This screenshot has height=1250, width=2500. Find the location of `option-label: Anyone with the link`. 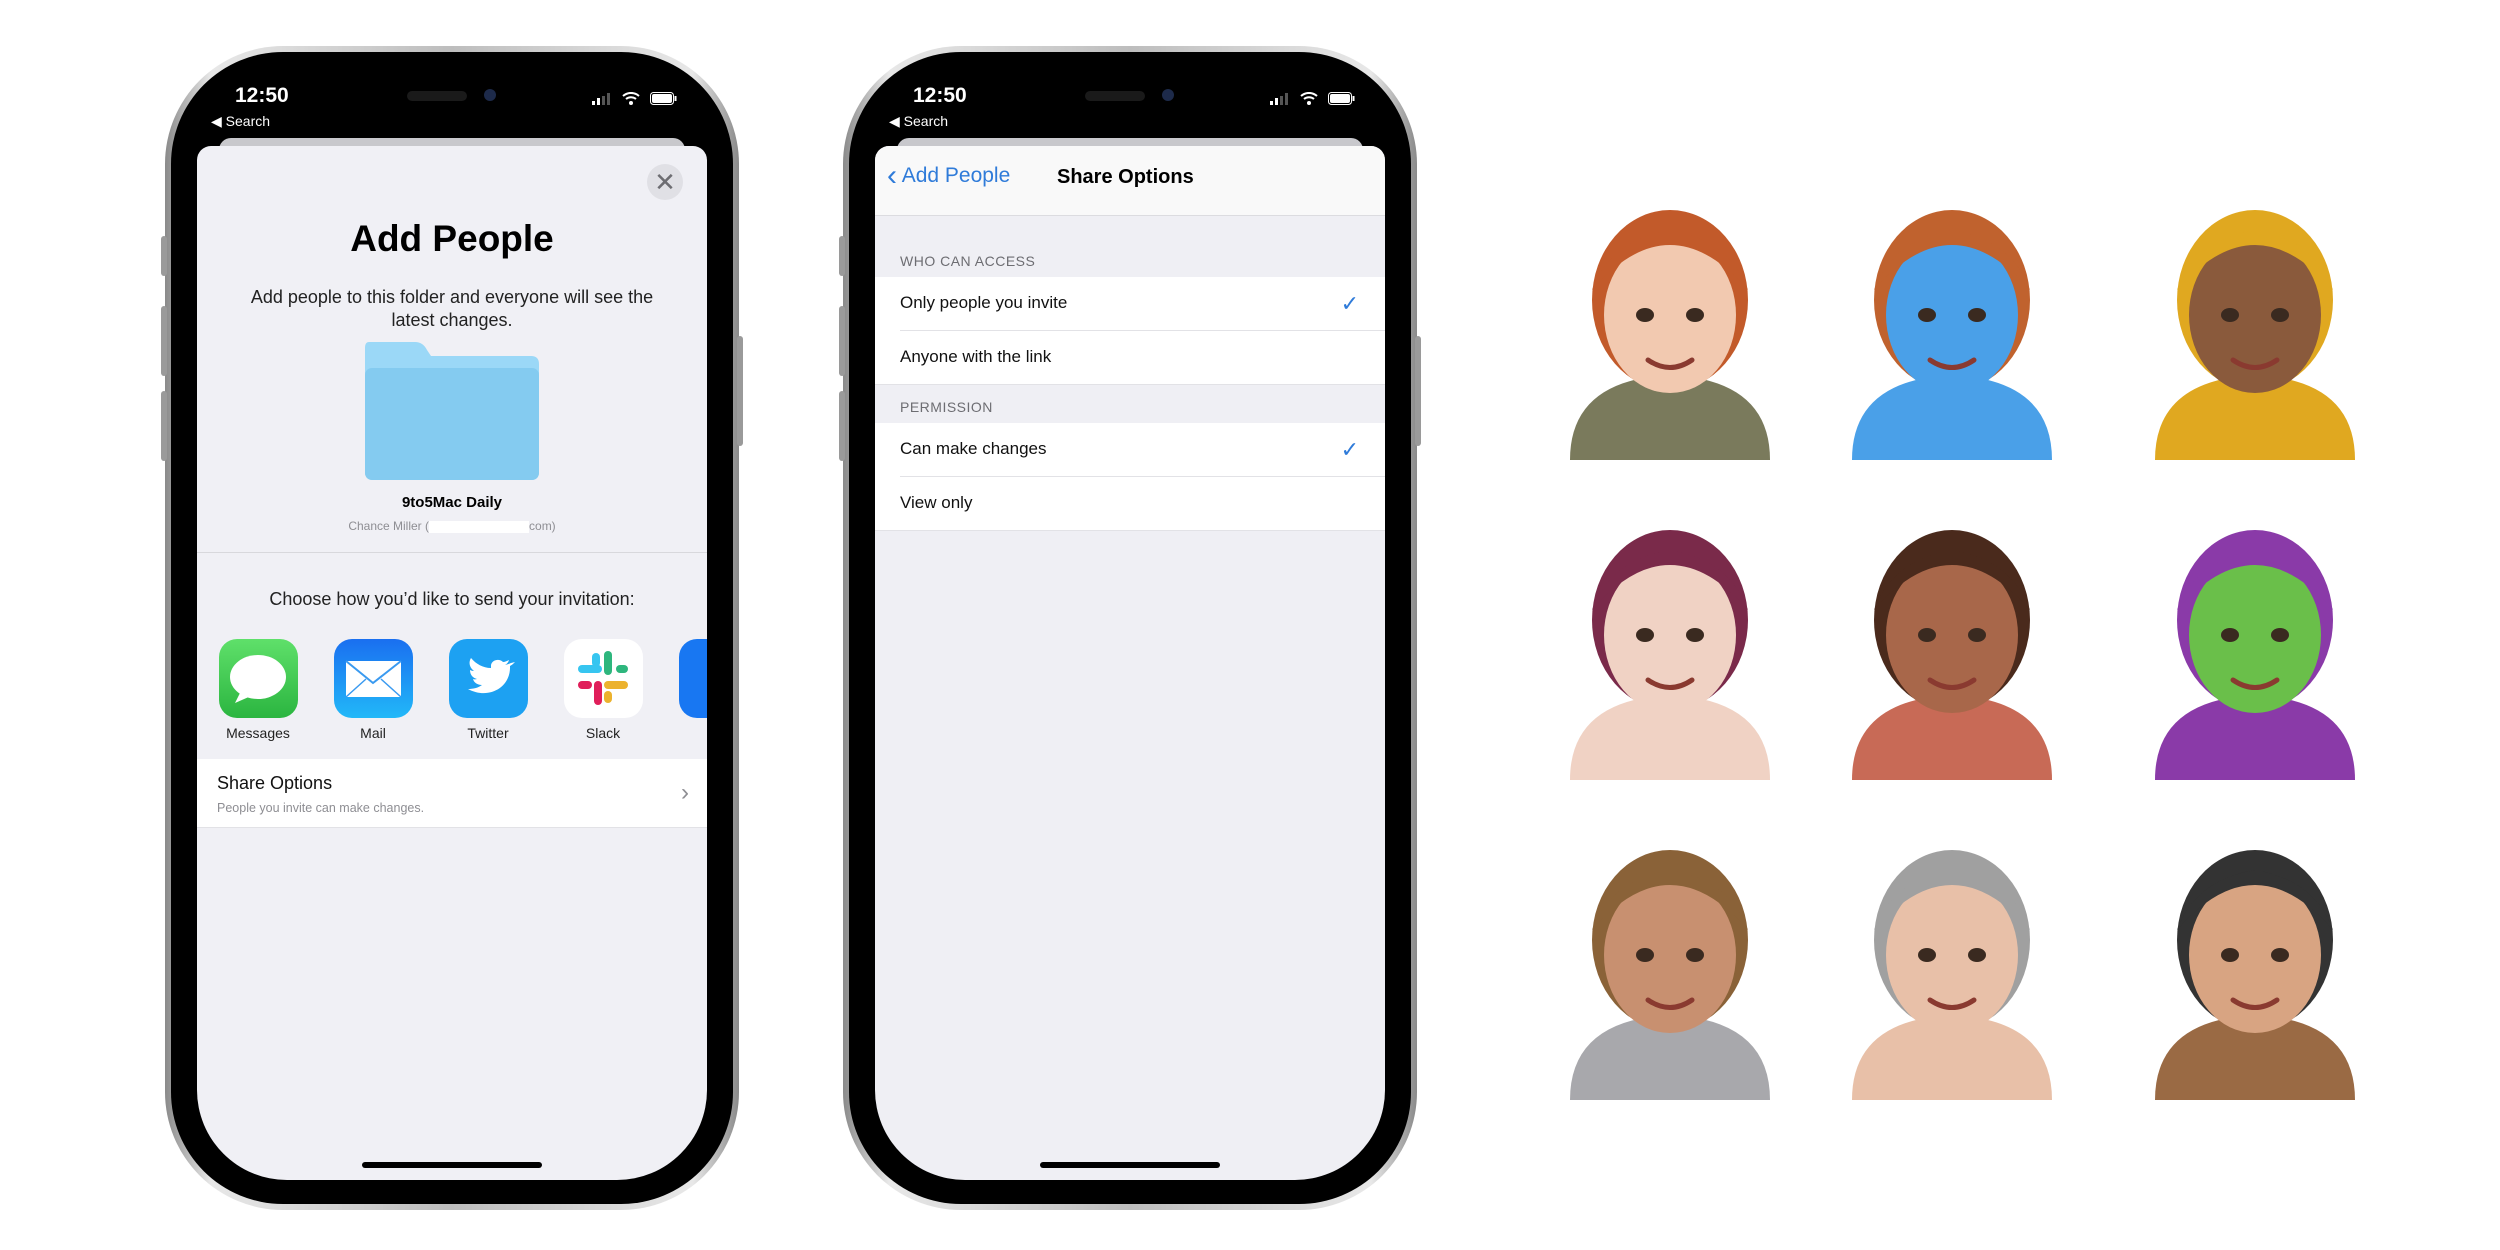

option-label: Anyone with the link is located at coordinates (976, 356).